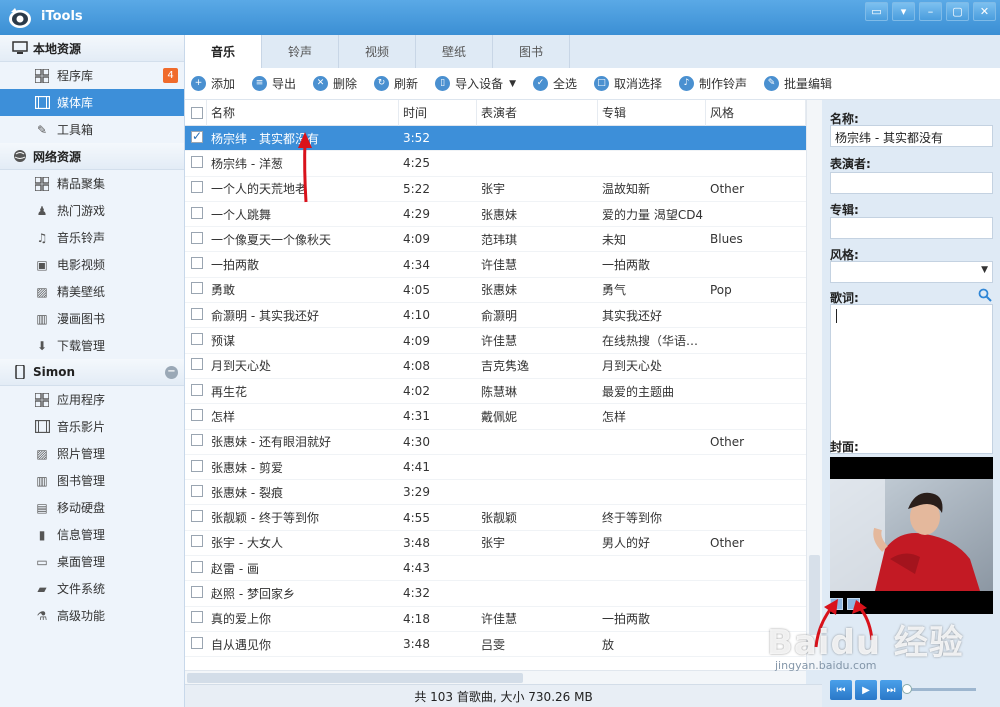 This screenshot has height=707, width=1000. Describe the element at coordinates (555, 83) in the screenshot. I see `select-all-button: ✓ 全选` at that location.